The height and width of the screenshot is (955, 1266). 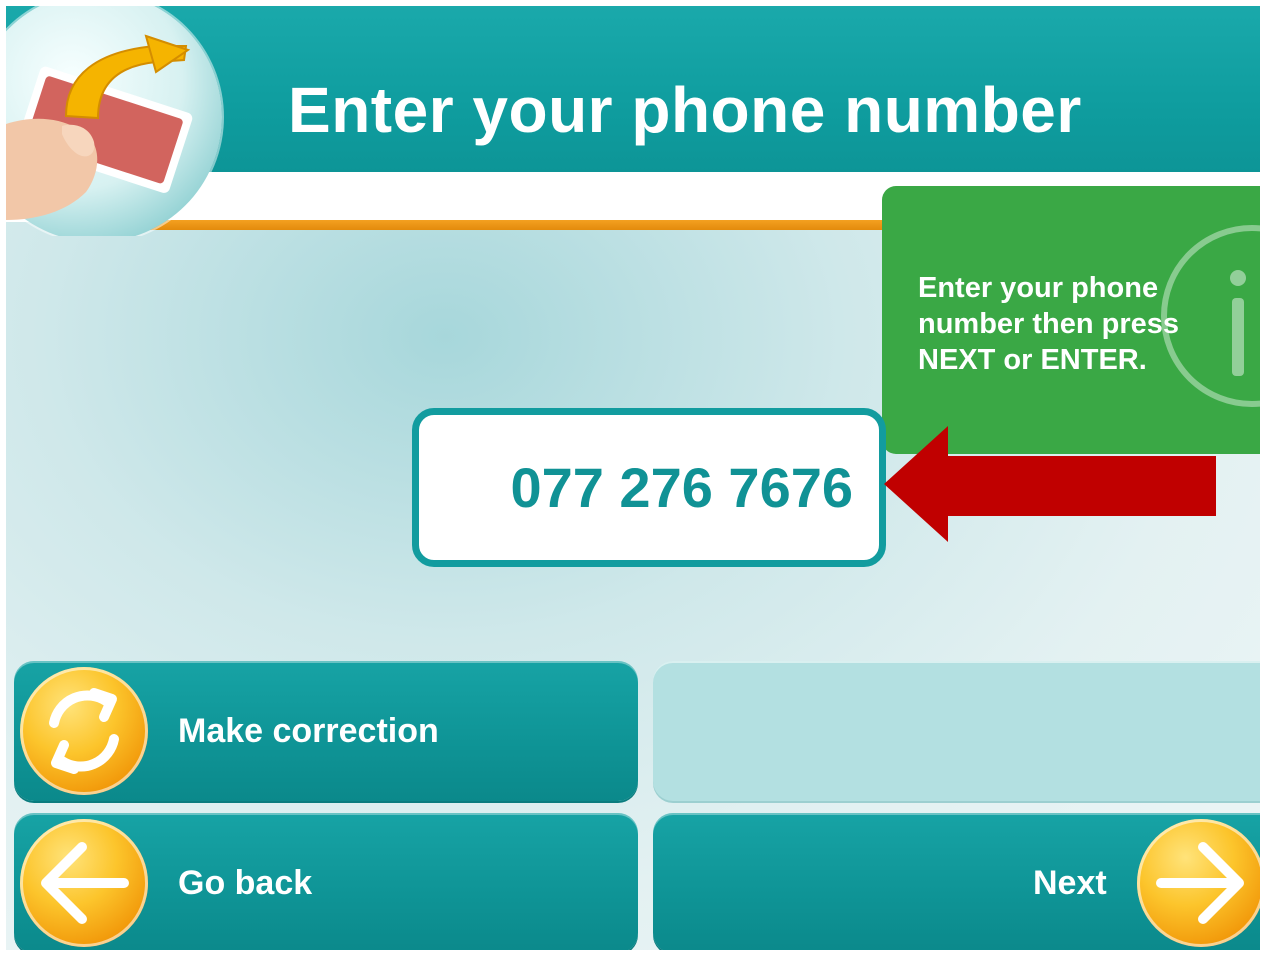 I want to click on correction-icon, so click(x=84, y=731).